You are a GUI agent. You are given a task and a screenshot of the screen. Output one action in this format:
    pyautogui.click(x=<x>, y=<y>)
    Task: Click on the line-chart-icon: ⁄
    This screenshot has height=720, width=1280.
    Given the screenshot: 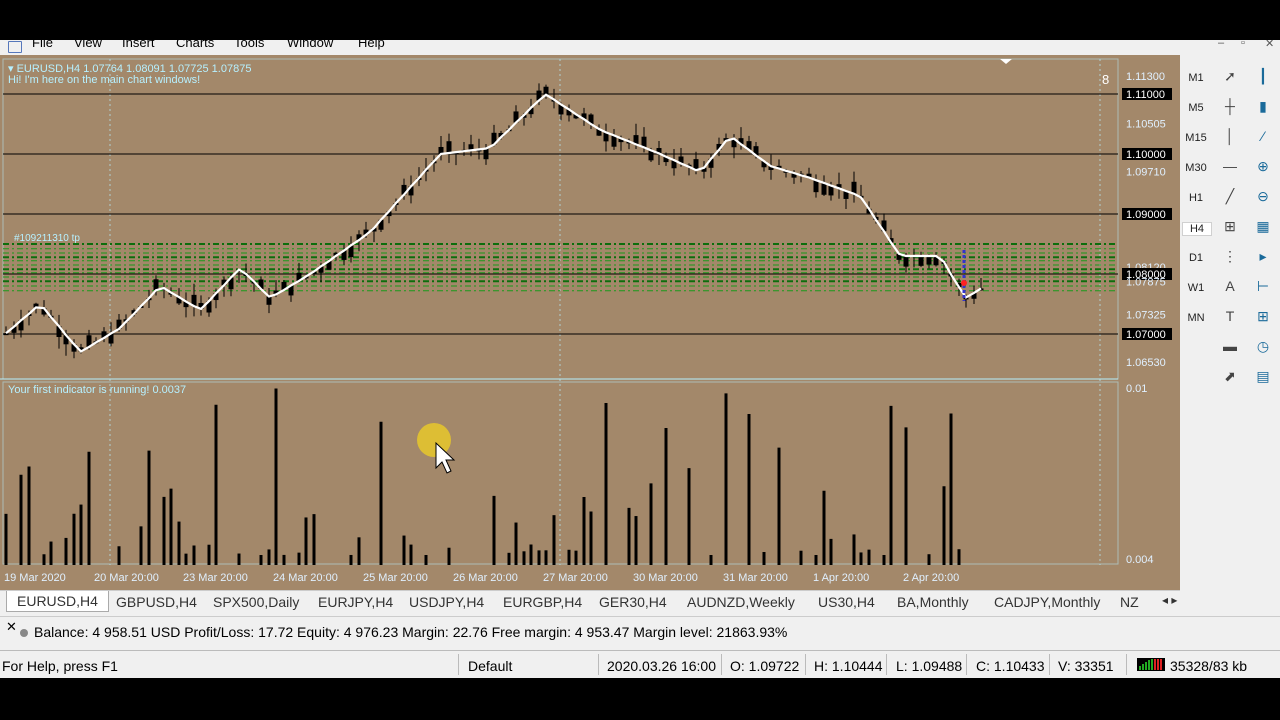 What is the action you would take?
    pyautogui.click(x=1263, y=136)
    